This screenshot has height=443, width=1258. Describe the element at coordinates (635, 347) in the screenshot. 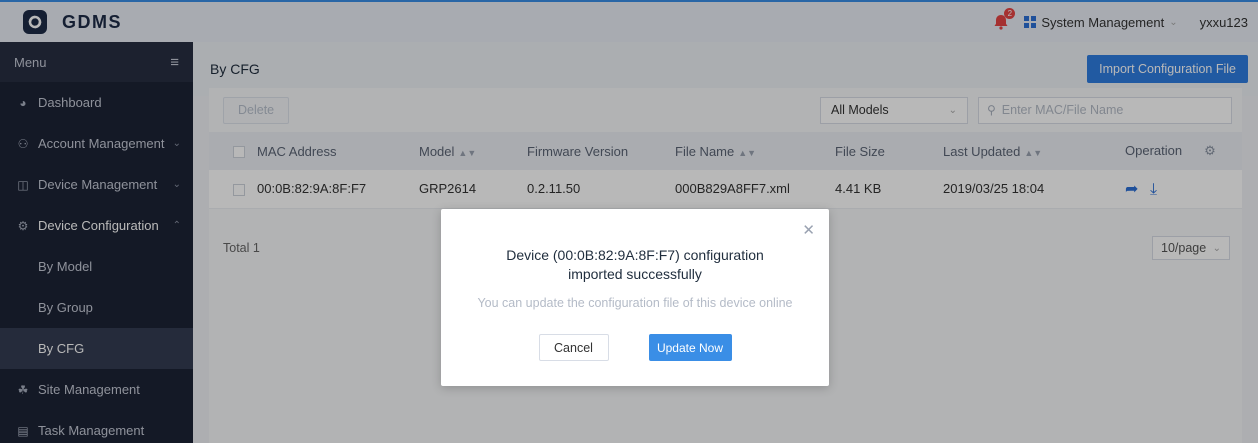

I see `dialog-actions: Cancel Update Now` at that location.